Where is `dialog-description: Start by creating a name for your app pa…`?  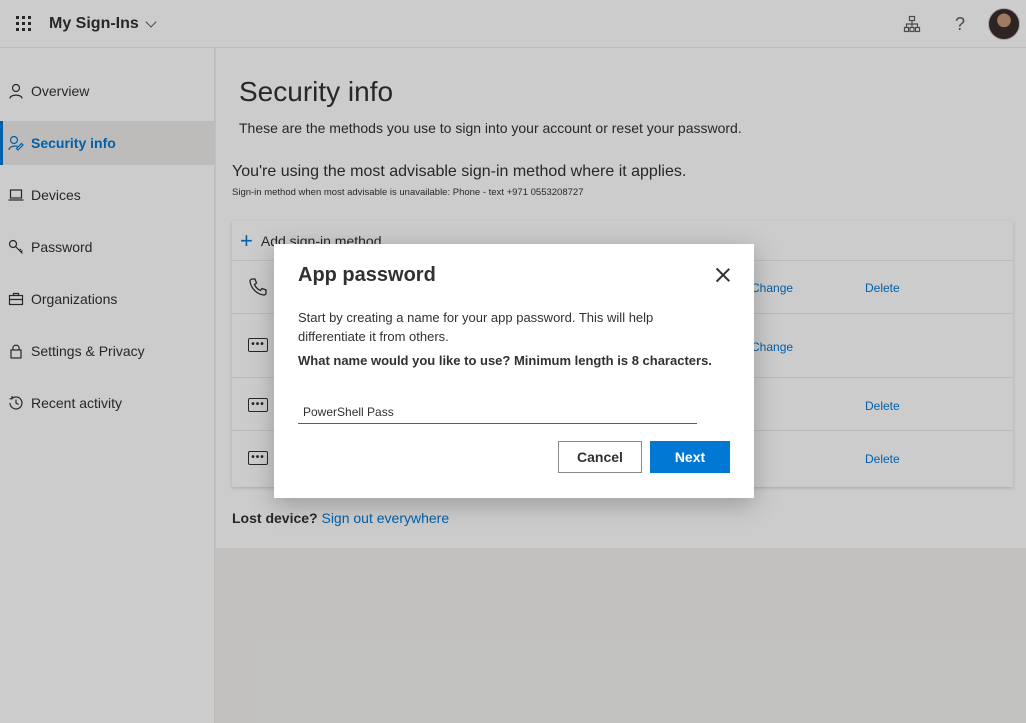 dialog-description: Start by creating a name for your app pa… is located at coordinates (476, 327).